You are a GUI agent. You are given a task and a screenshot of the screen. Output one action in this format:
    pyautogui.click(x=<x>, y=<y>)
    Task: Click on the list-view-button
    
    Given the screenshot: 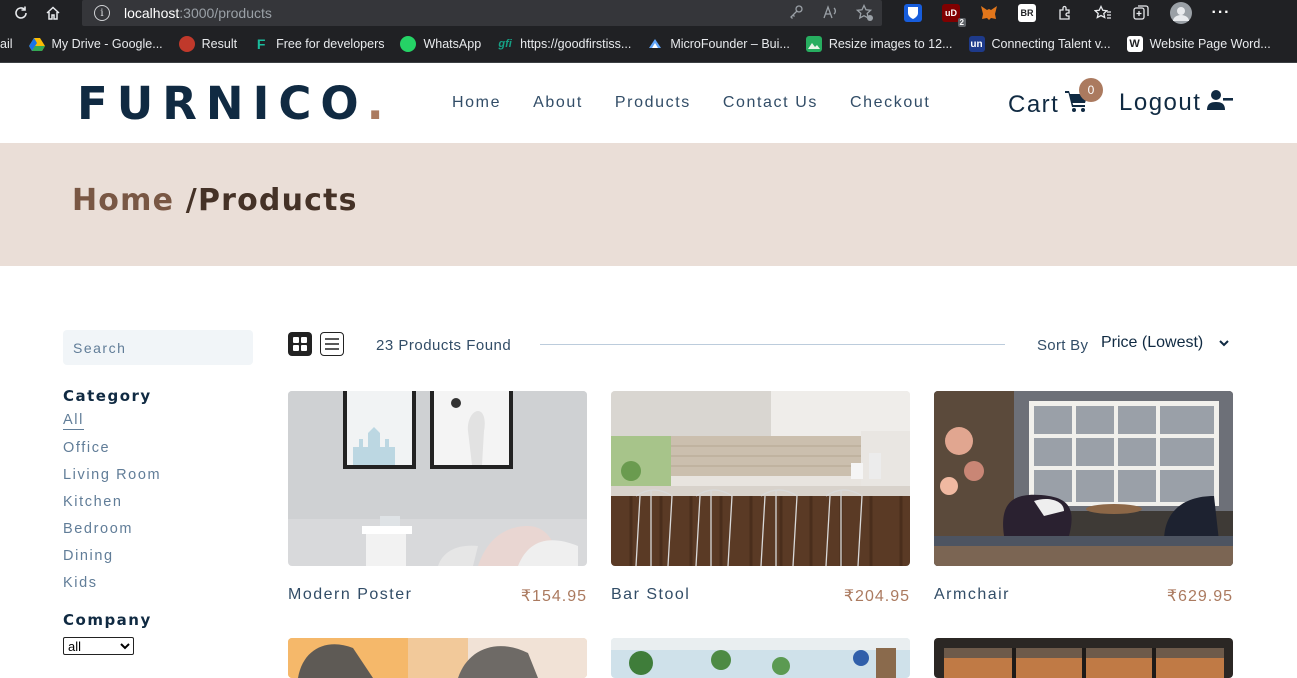 What is the action you would take?
    pyautogui.click(x=332, y=344)
    